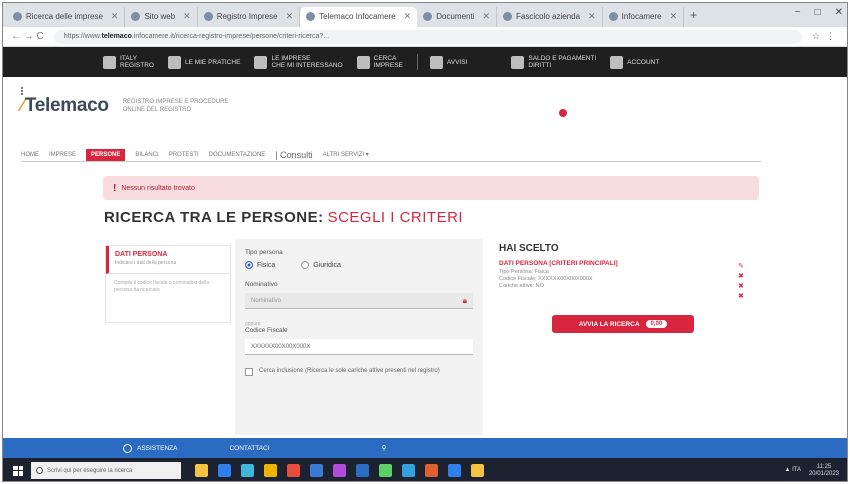  What do you see at coordinates (425, 448) in the screenshot?
I see `footer-bar: ASSISTENZA CONTATTACI ⚲` at bounding box center [425, 448].